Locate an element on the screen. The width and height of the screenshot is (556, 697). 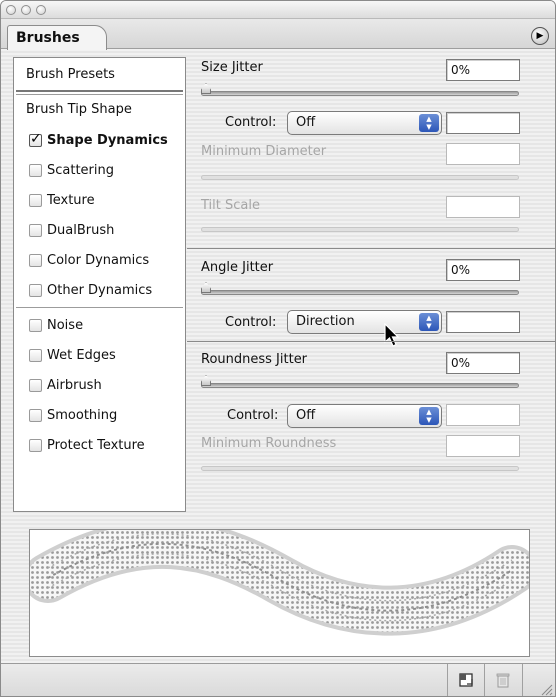
checkbox-protect-texture is located at coordinates (35, 445).